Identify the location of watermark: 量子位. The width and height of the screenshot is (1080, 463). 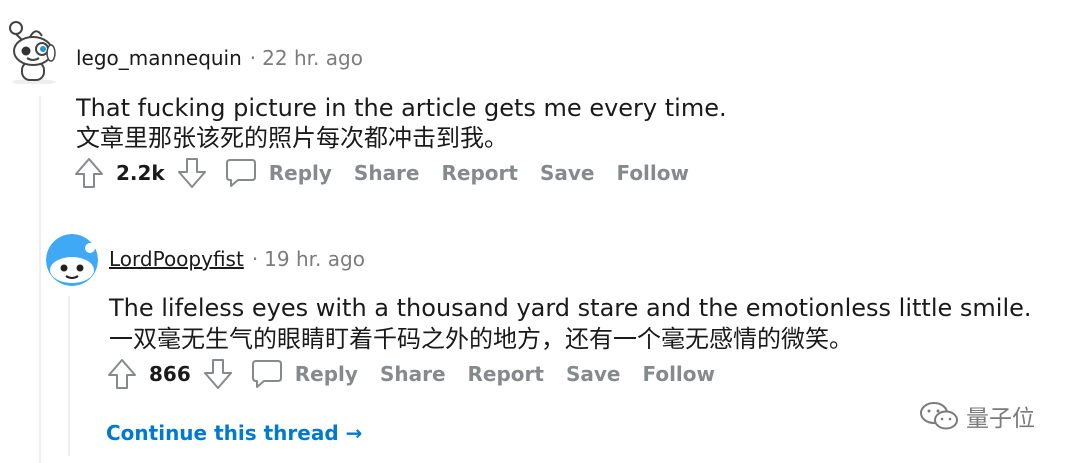
(976, 416).